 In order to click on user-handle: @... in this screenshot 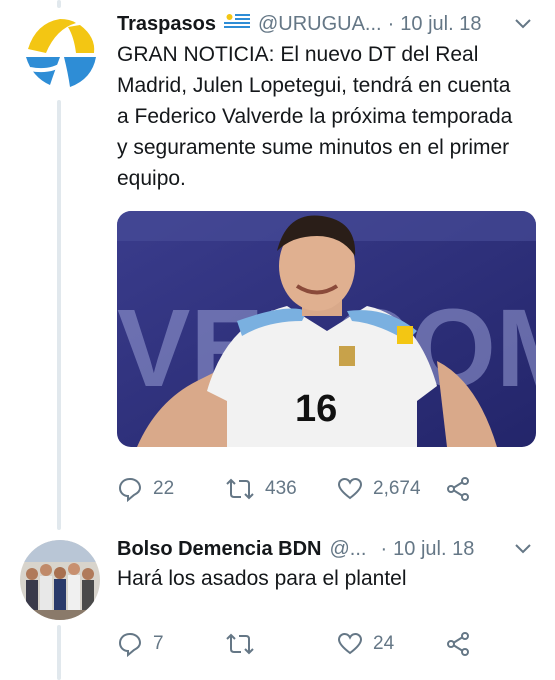, I will do `click(348, 549)`.